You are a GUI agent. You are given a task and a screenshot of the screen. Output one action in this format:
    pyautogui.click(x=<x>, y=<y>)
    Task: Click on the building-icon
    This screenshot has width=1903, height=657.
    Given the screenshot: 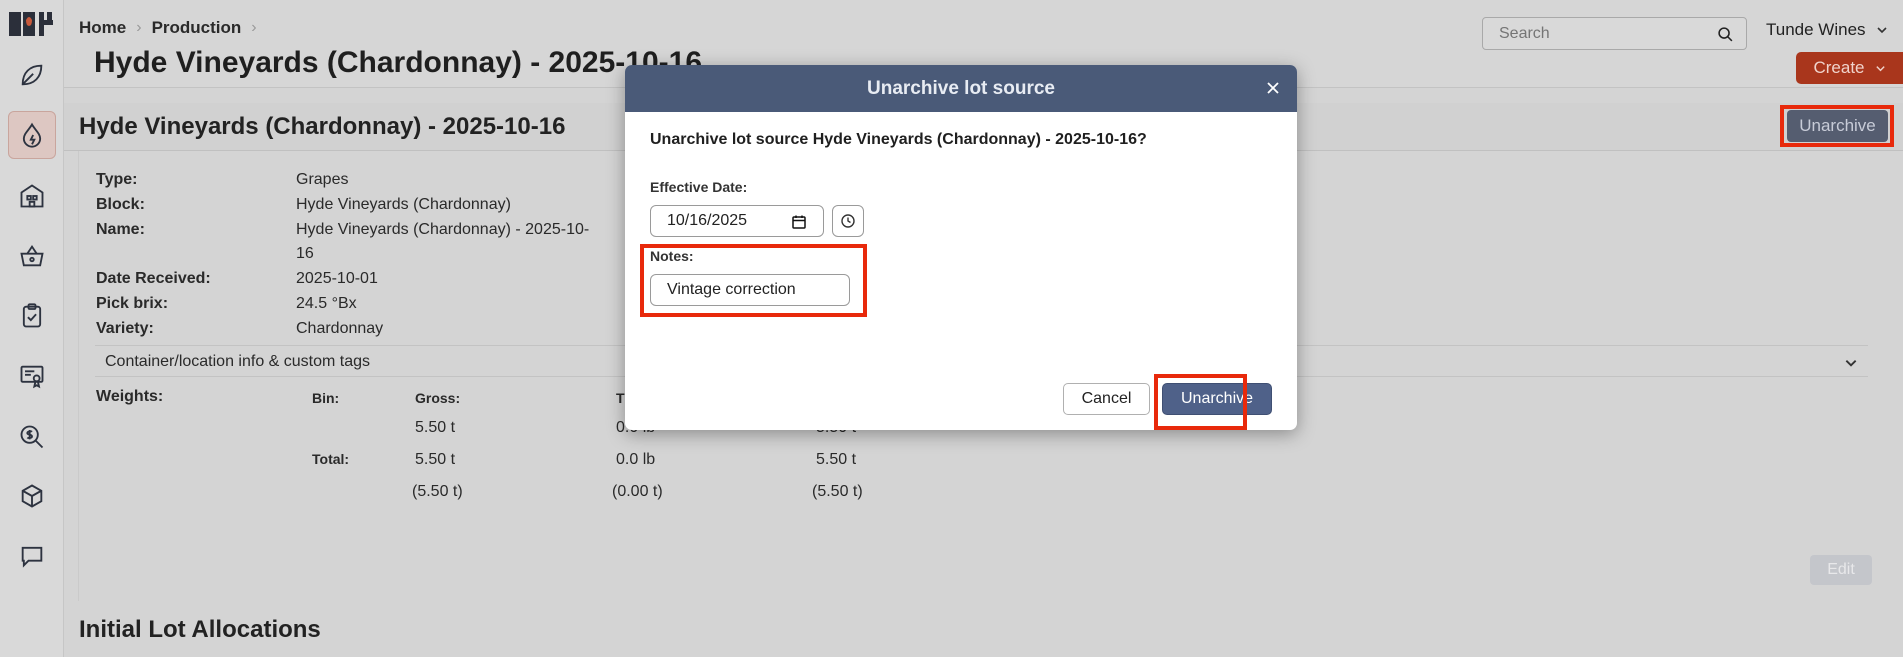 What is the action you would take?
    pyautogui.click(x=32, y=196)
    